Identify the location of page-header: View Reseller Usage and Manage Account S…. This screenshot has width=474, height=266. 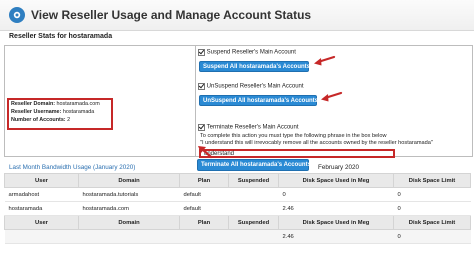
(237, 15).